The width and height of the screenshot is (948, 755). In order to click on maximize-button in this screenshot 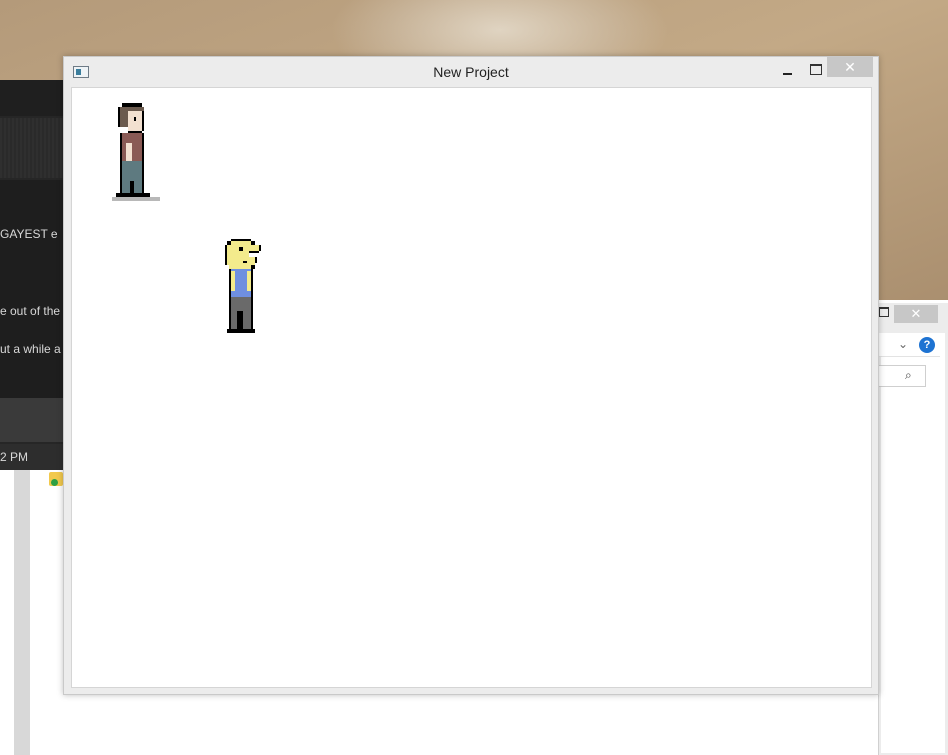, I will do `click(815, 71)`.